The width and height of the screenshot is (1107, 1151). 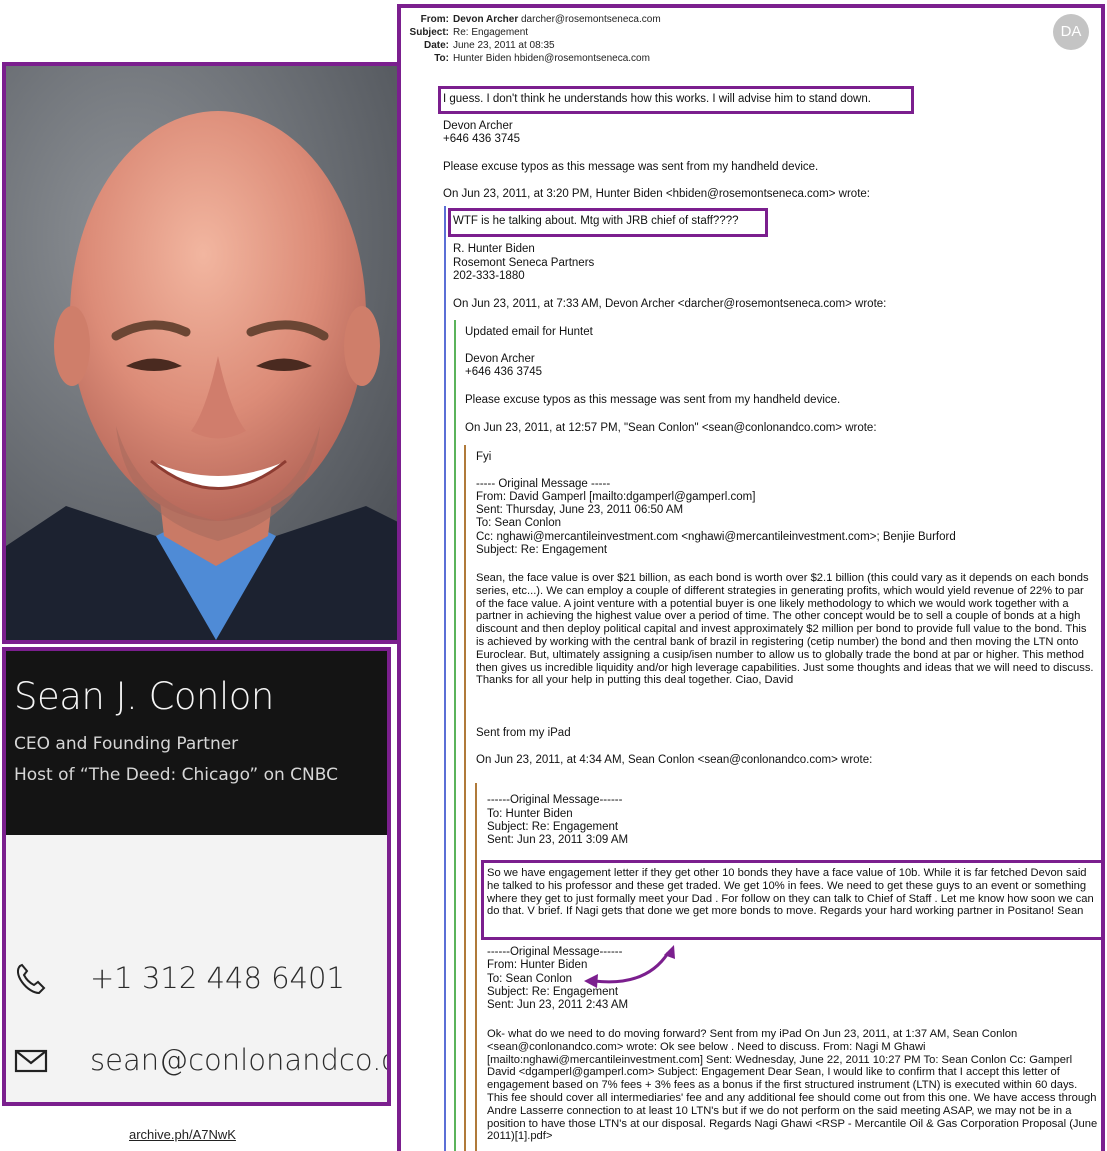 I want to click on from-name: Devon Archer, so click(x=486, y=19).